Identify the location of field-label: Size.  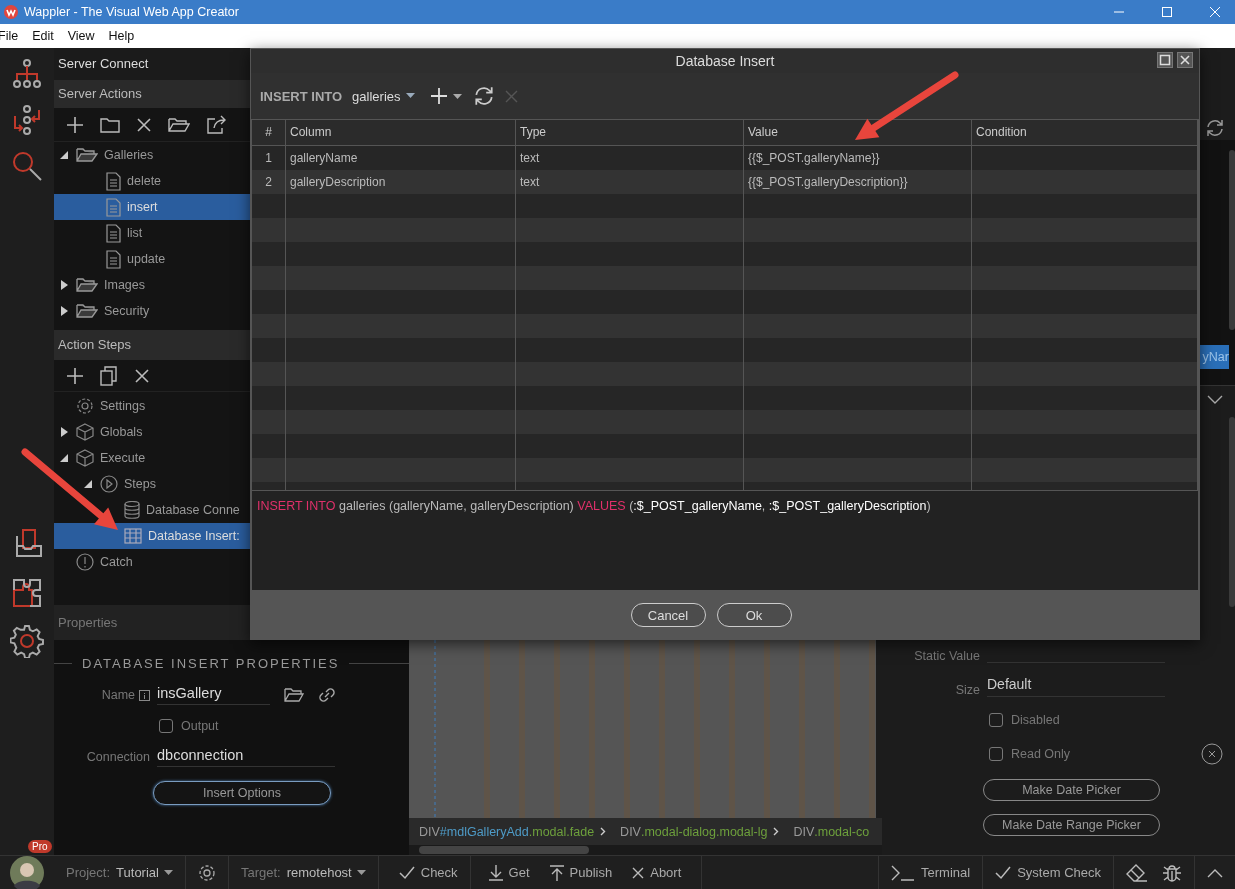
(967, 690).